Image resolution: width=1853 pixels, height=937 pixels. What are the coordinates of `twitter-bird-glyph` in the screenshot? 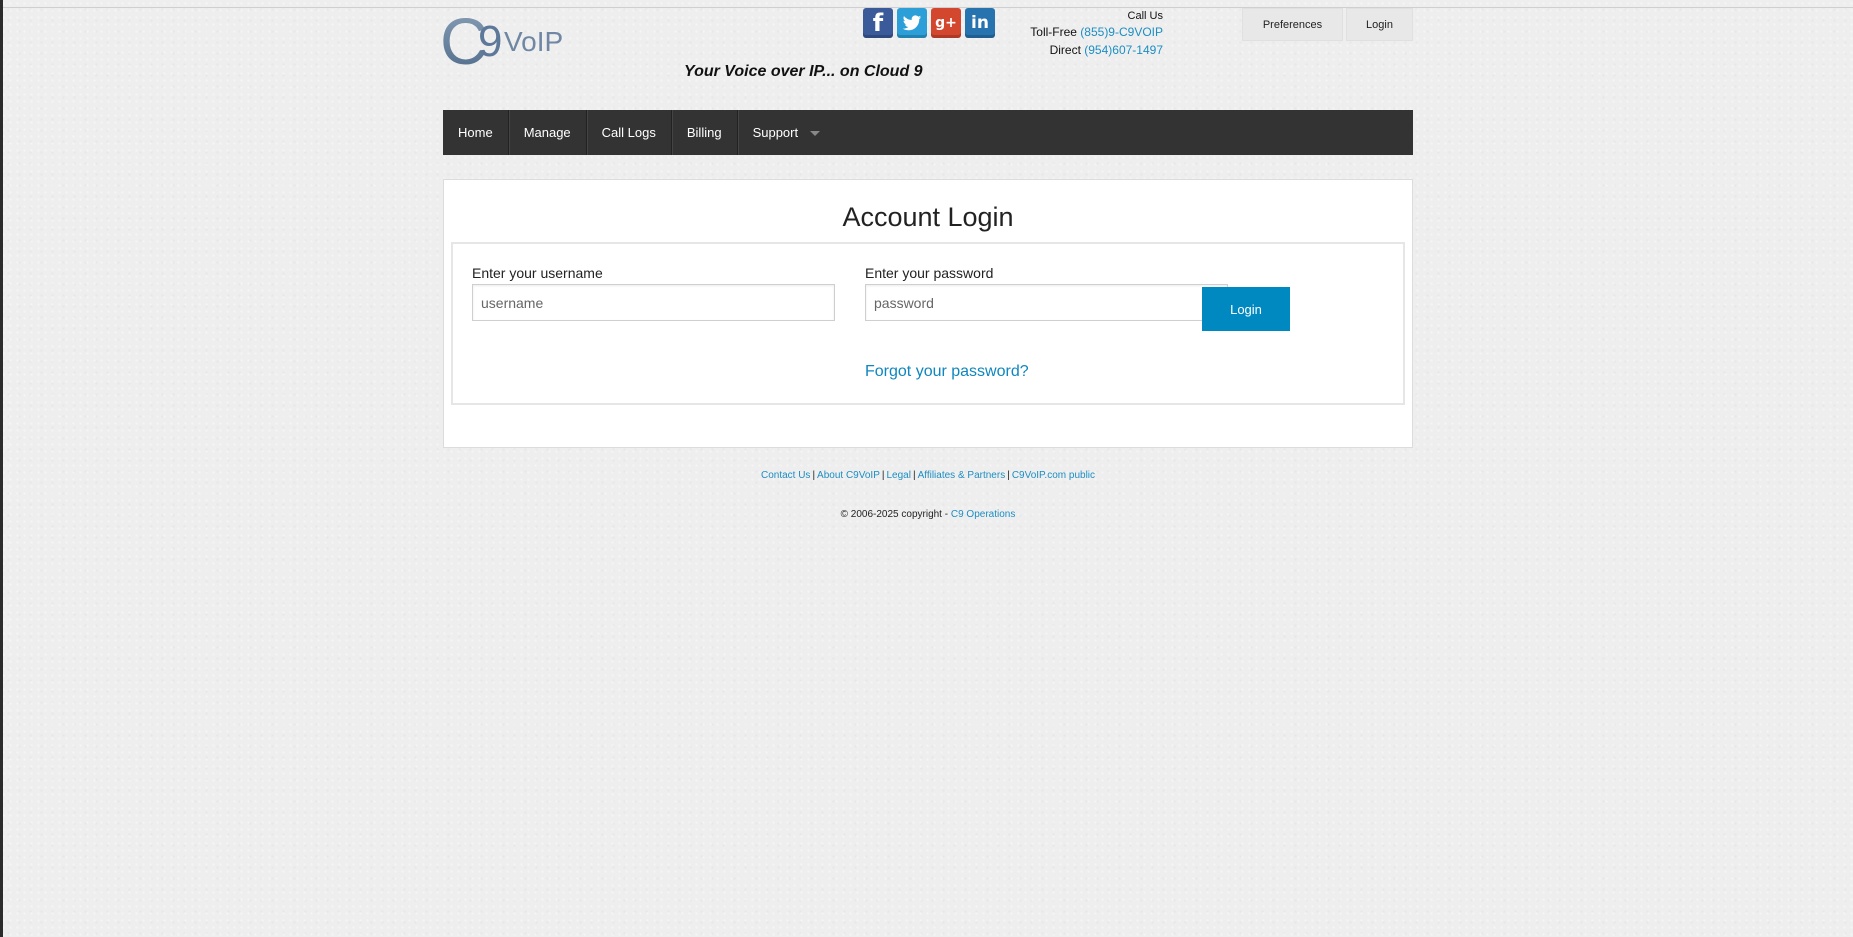 It's located at (912, 22).